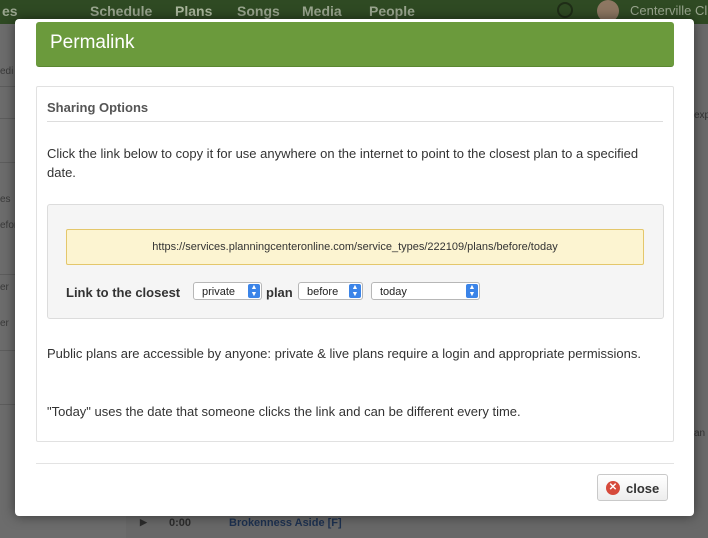 The height and width of the screenshot is (538, 708). Describe the element at coordinates (7, 71) in the screenshot. I see `bg-snip: edi` at that location.